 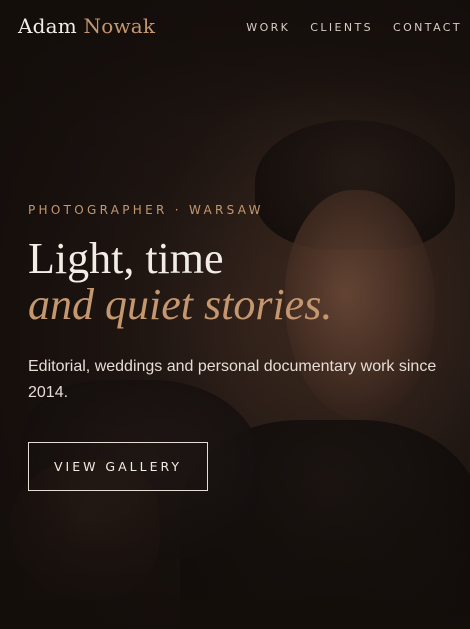 I want to click on nav-link-contact: CONTACT, so click(x=427, y=27).